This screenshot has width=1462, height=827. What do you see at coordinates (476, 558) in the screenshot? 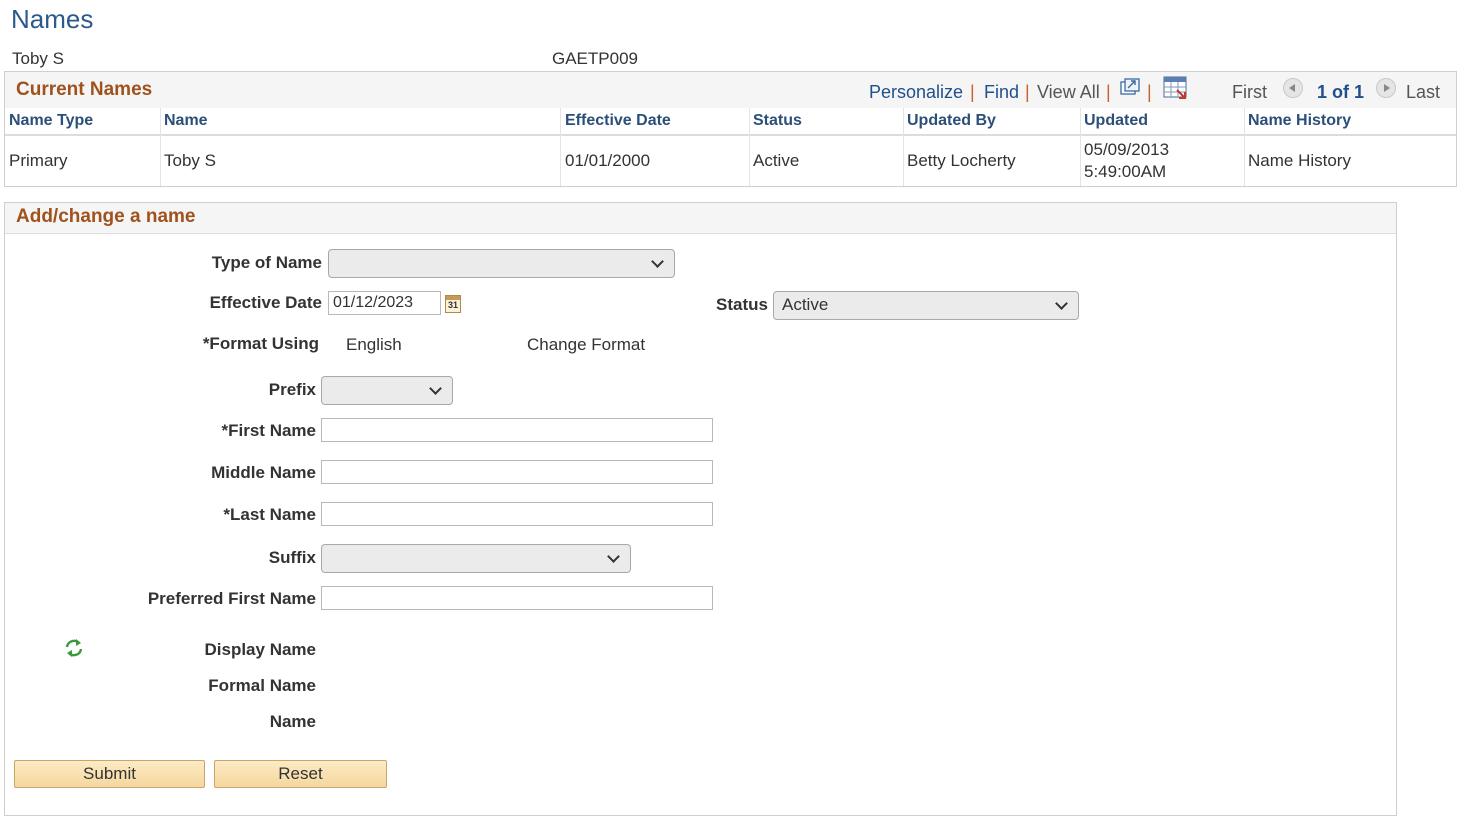
I see `suffix-select` at bounding box center [476, 558].